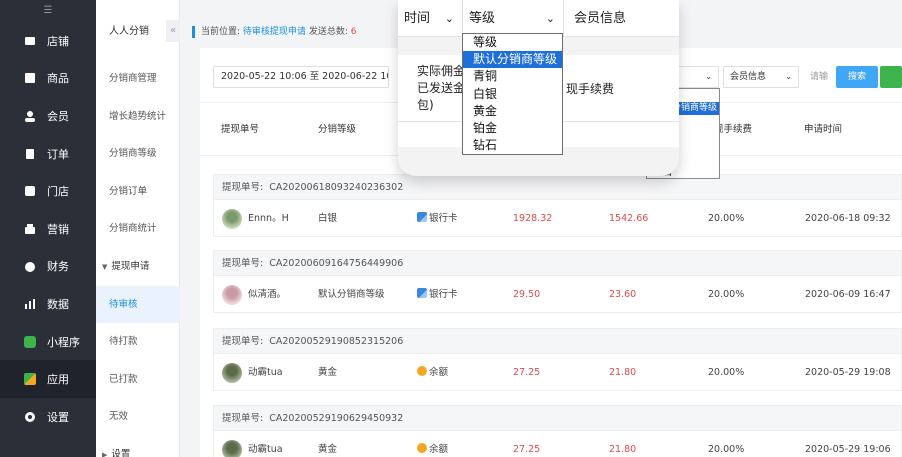  What do you see at coordinates (138, 229) in the screenshot?
I see `sub-item-stats: 分销商统计` at bounding box center [138, 229].